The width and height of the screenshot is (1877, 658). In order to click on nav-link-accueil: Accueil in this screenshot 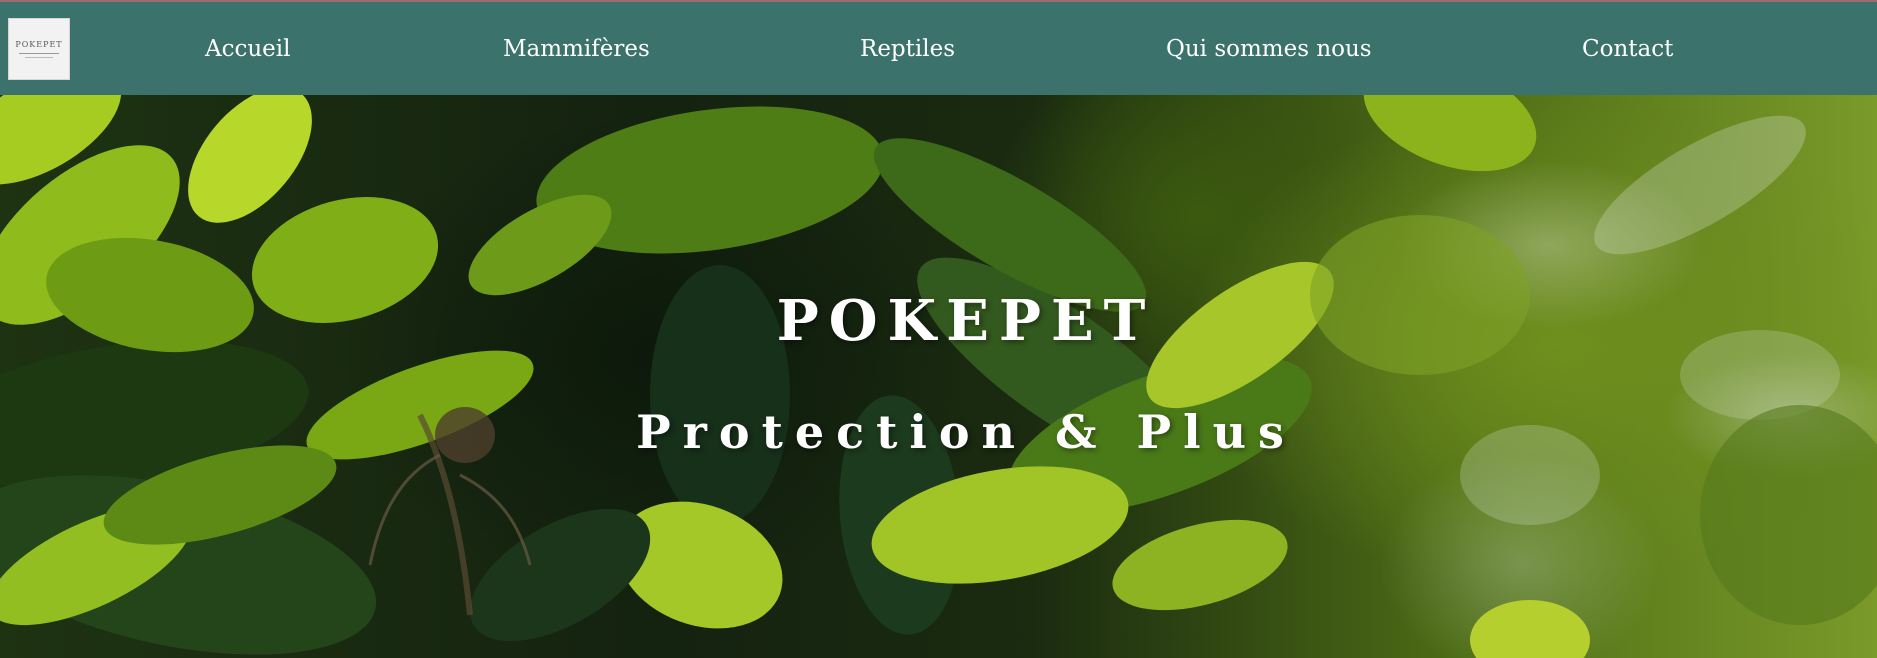, I will do `click(248, 49)`.